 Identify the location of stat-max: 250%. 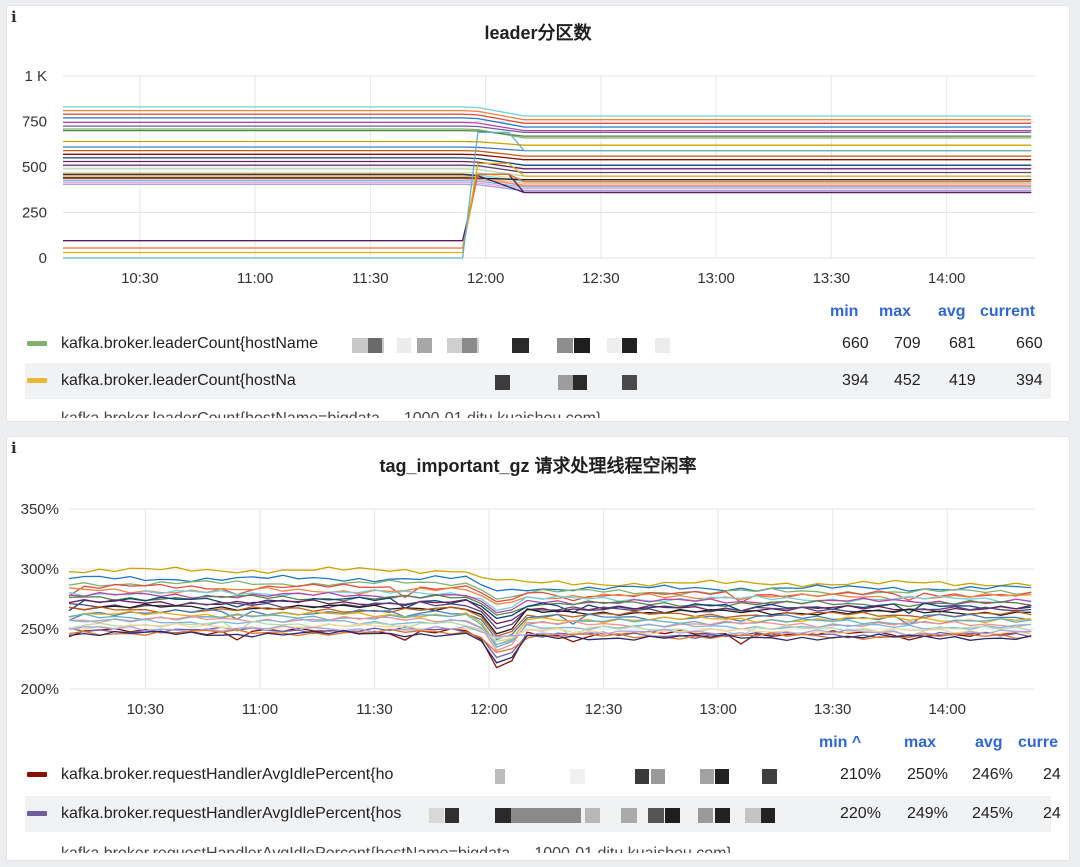
(927, 774).